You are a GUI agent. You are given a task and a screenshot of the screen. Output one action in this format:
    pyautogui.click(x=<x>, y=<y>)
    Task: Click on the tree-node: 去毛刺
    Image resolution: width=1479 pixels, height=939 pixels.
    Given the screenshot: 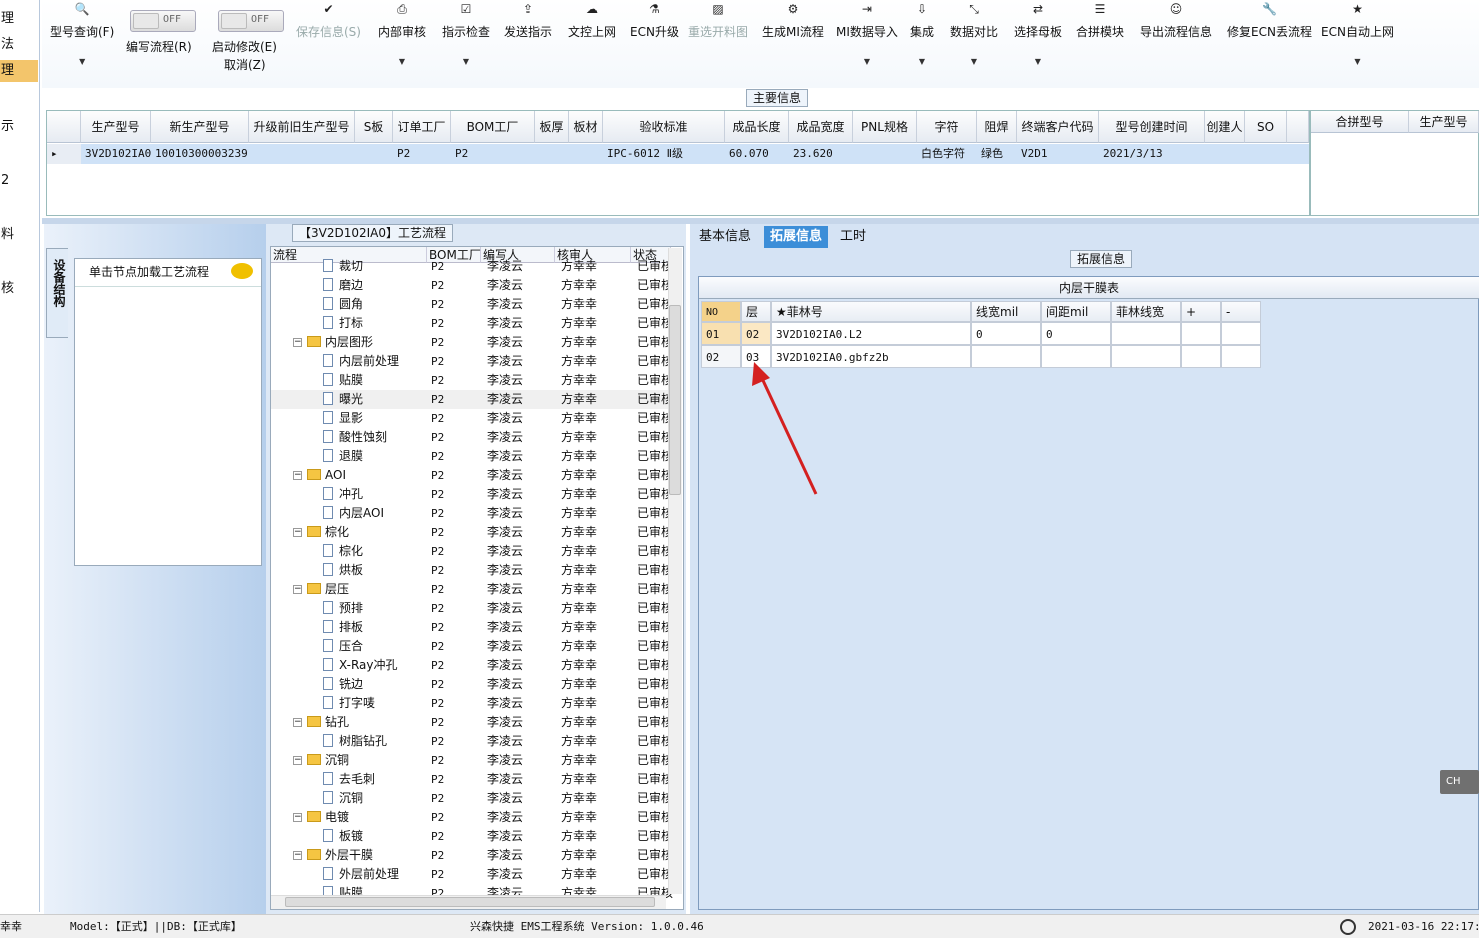 What is the action you would take?
    pyautogui.click(x=349, y=779)
    